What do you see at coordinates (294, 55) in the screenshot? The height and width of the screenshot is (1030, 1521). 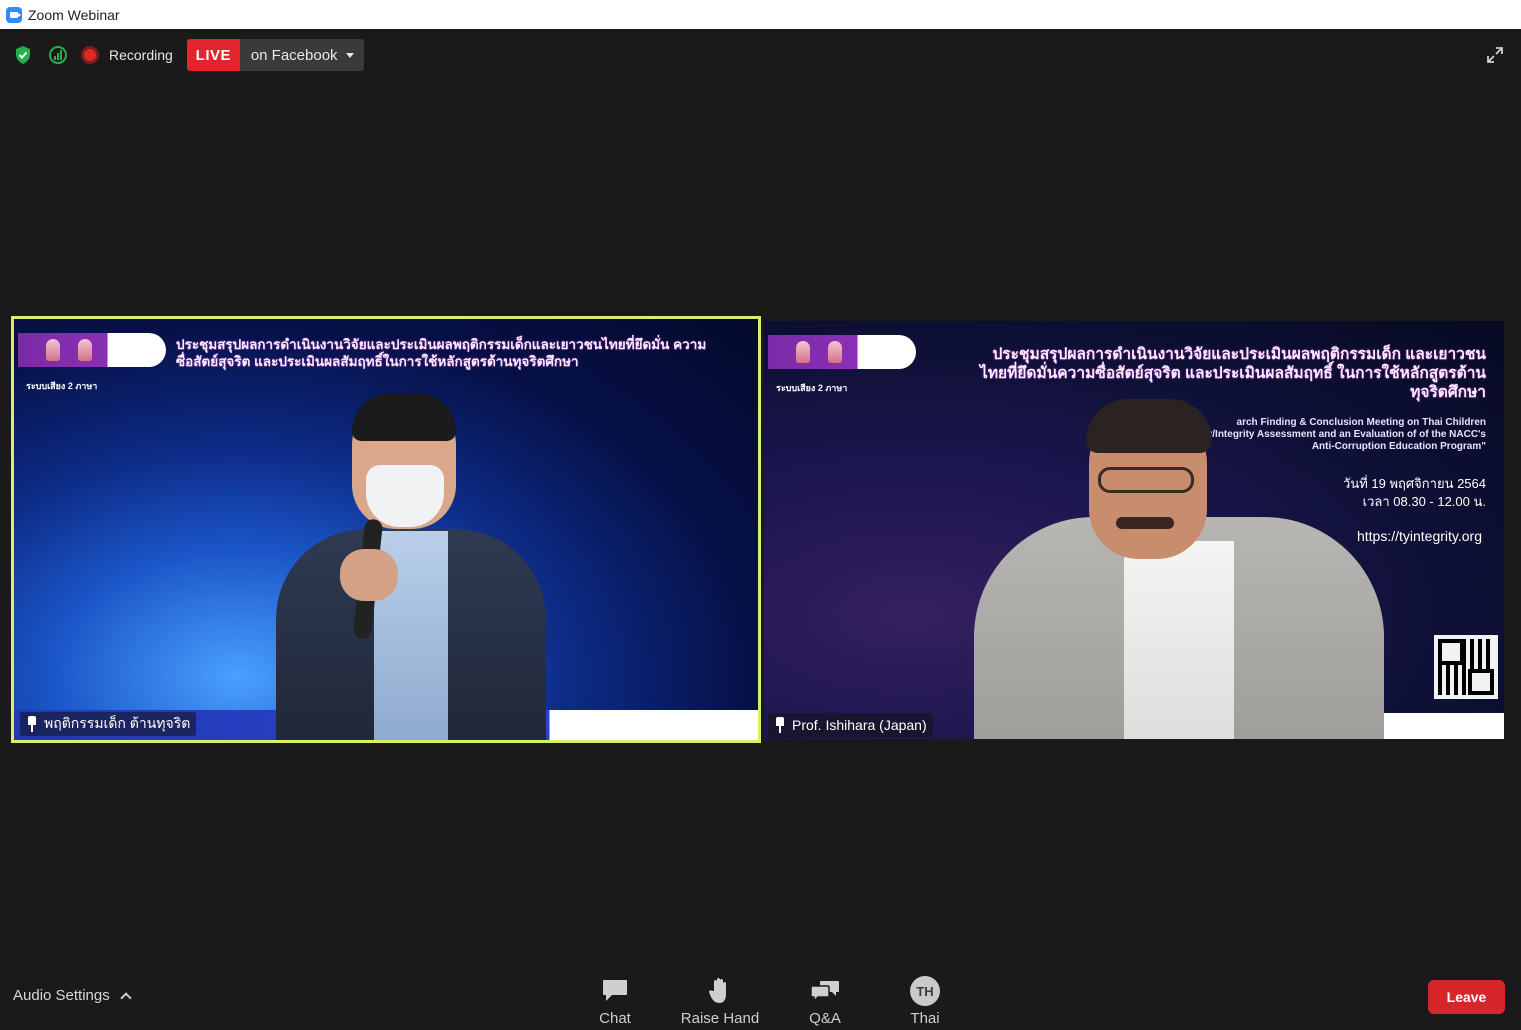 I see `live-destination-label: on Facebook` at bounding box center [294, 55].